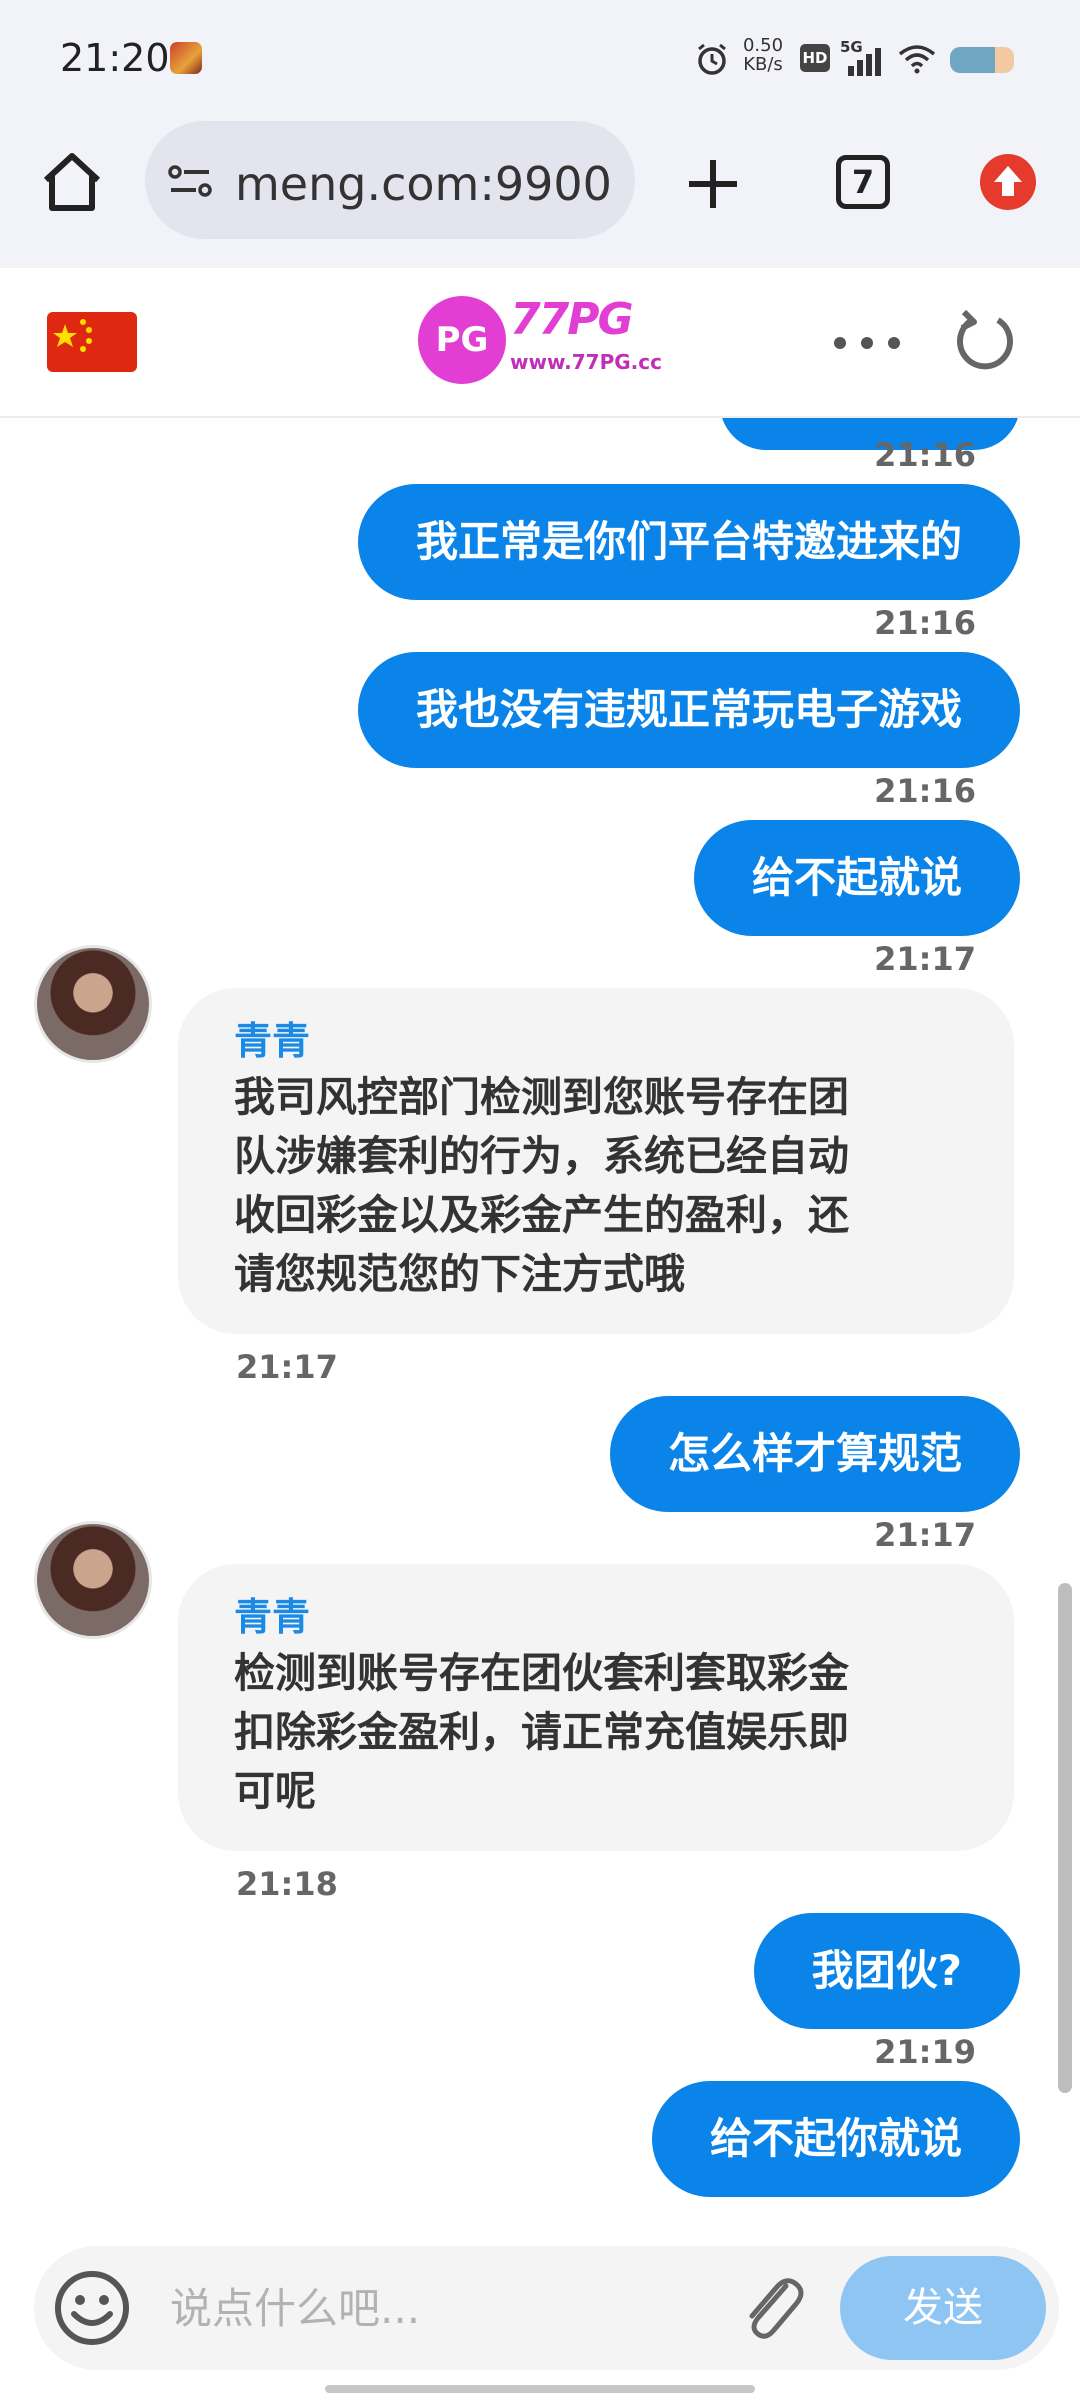 The width and height of the screenshot is (1080, 2400). What do you see at coordinates (586, 362) in the screenshot?
I see `logo-url: www.77PG.cc` at bounding box center [586, 362].